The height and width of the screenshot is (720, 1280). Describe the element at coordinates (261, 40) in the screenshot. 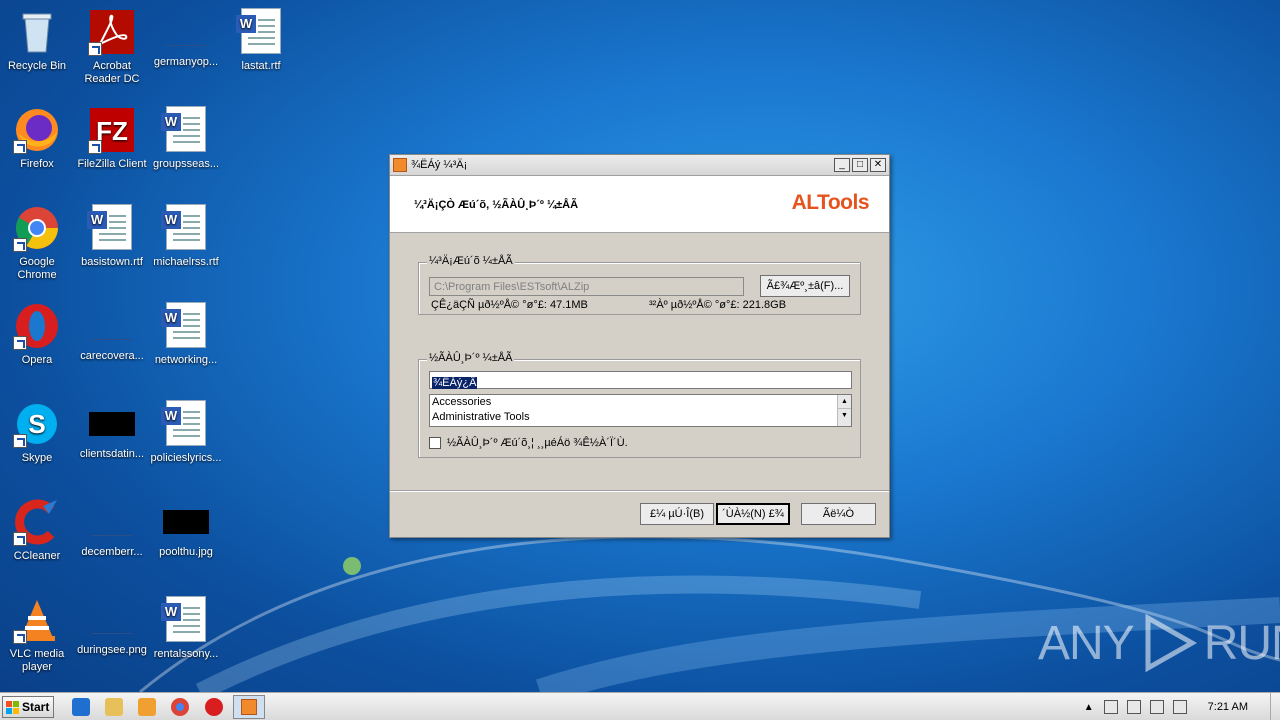

I see `desktop-icon-lastat: W lastat.rtf` at that location.